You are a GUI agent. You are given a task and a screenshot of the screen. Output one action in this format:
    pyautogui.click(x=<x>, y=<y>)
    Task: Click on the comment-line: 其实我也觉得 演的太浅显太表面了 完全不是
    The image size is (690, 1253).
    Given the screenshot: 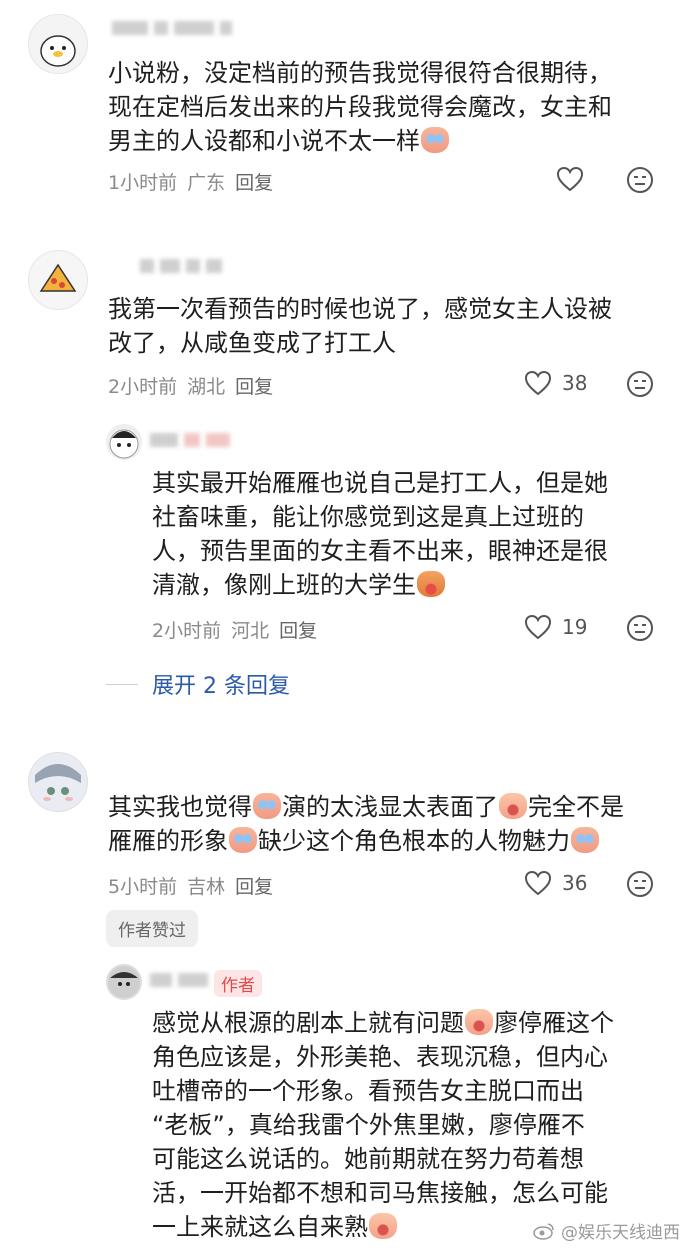 What is the action you would take?
    pyautogui.click(x=366, y=807)
    